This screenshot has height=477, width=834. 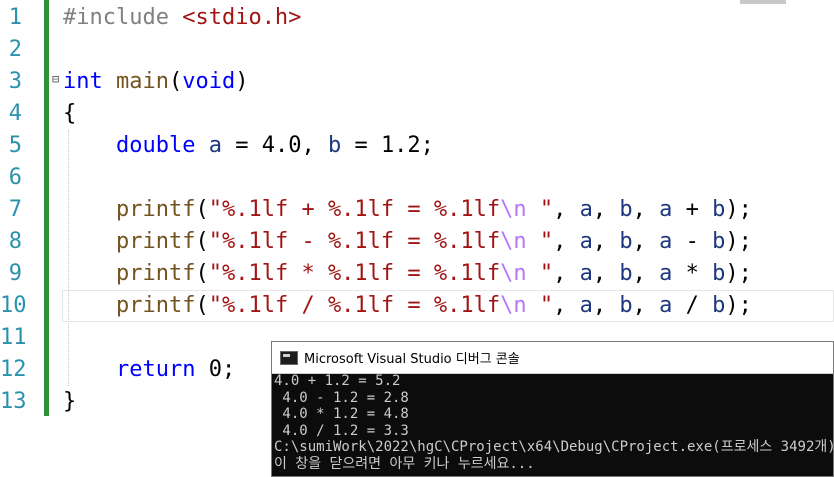 What do you see at coordinates (289, 357) in the screenshot?
I see `console-icon` at bounding box center [289, 357].